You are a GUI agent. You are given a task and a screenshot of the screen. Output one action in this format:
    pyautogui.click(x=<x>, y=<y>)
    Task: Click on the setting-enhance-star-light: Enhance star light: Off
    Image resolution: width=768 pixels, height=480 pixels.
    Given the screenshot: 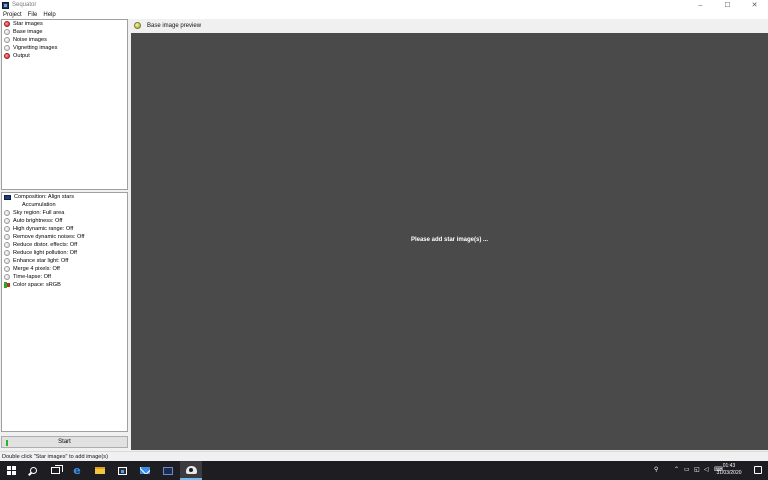 What is the action you would take?
    pyautogui.click(x=64, y=261)
    